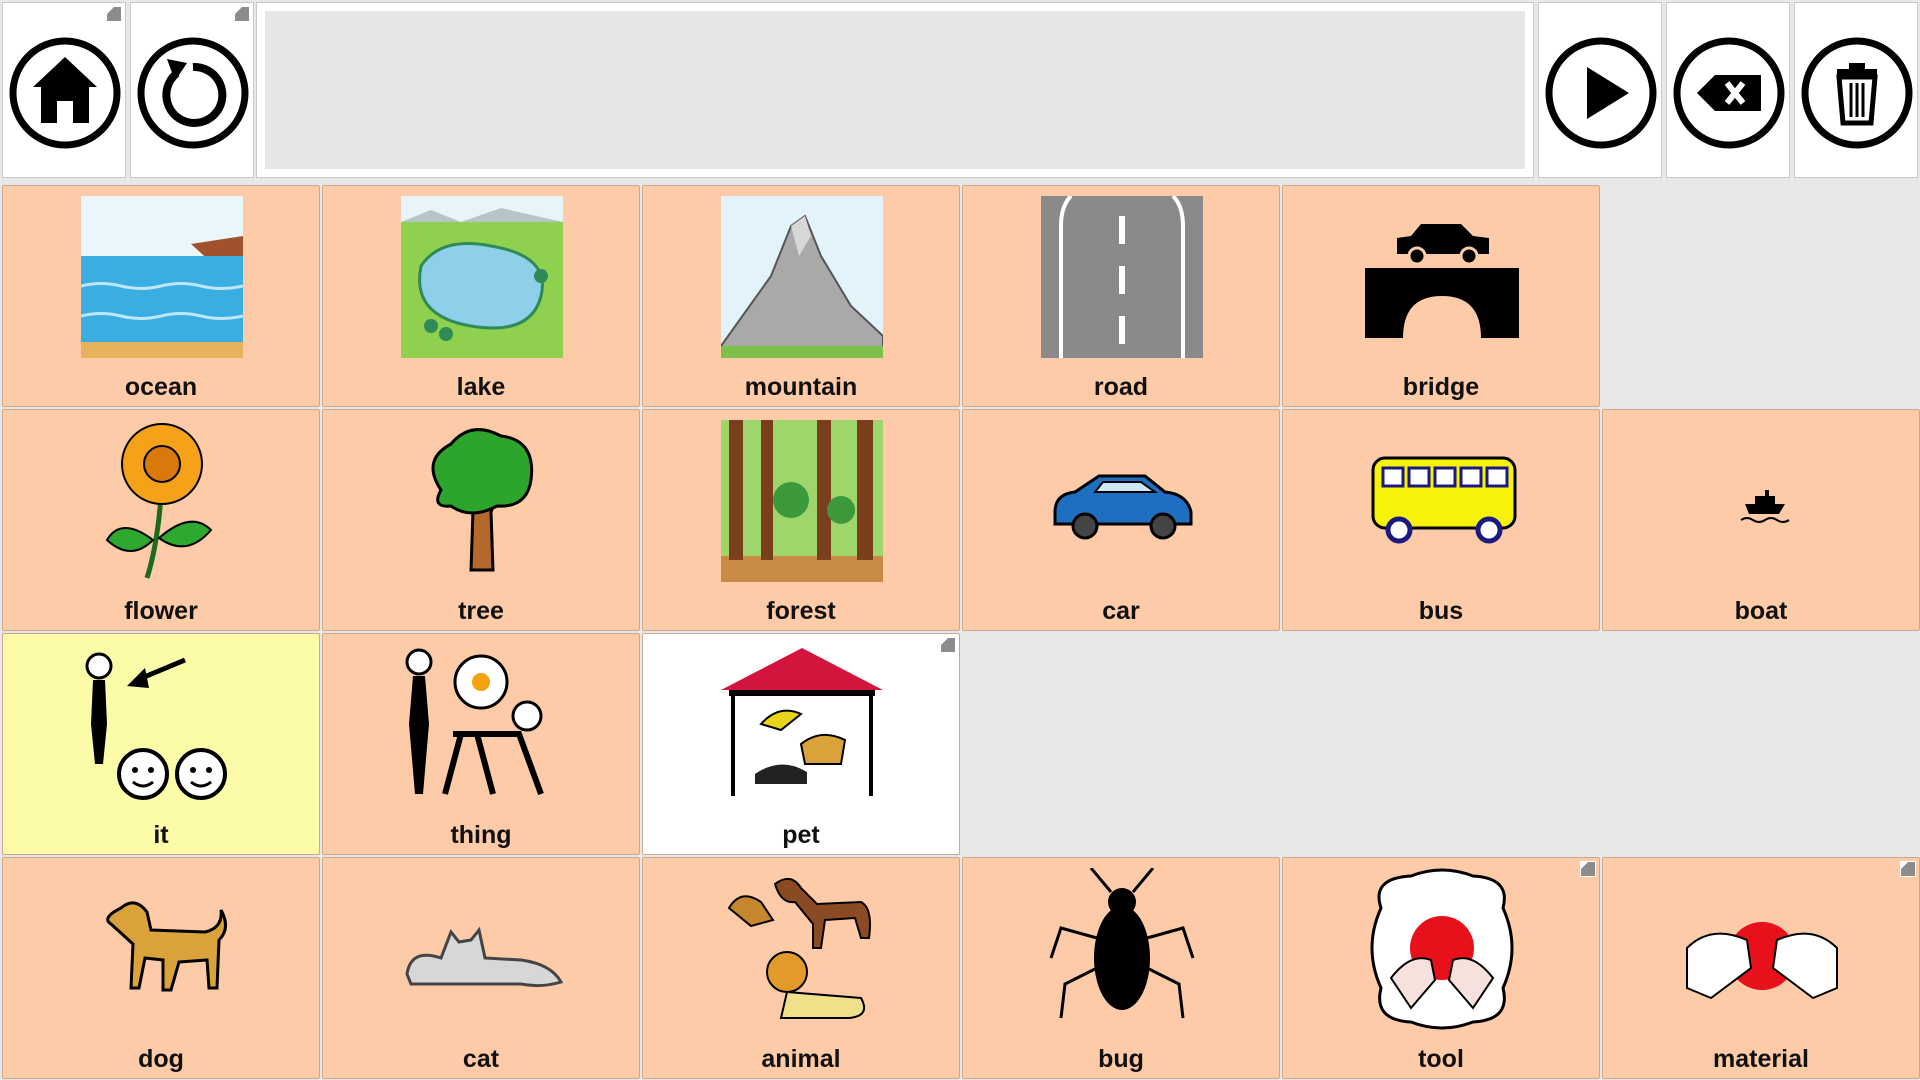 The width and height of the screenshot is (1920, 1080). I want to click on backspace-icon, so click(1729, 93).